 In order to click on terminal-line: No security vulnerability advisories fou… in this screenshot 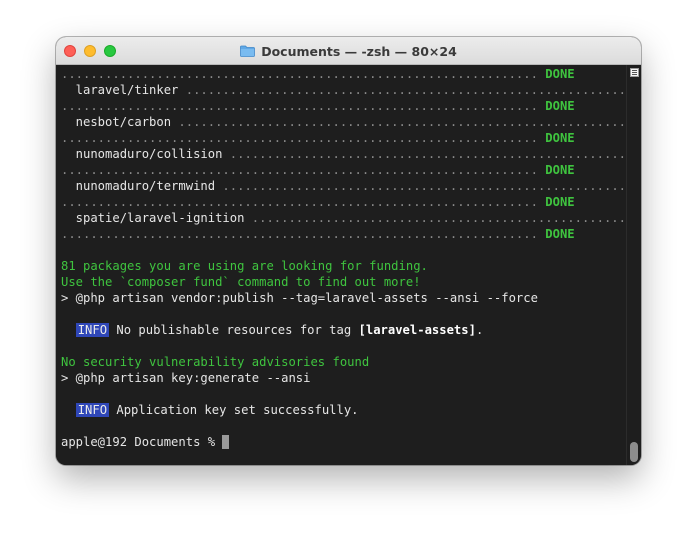, I will do `click(215, 362)`.